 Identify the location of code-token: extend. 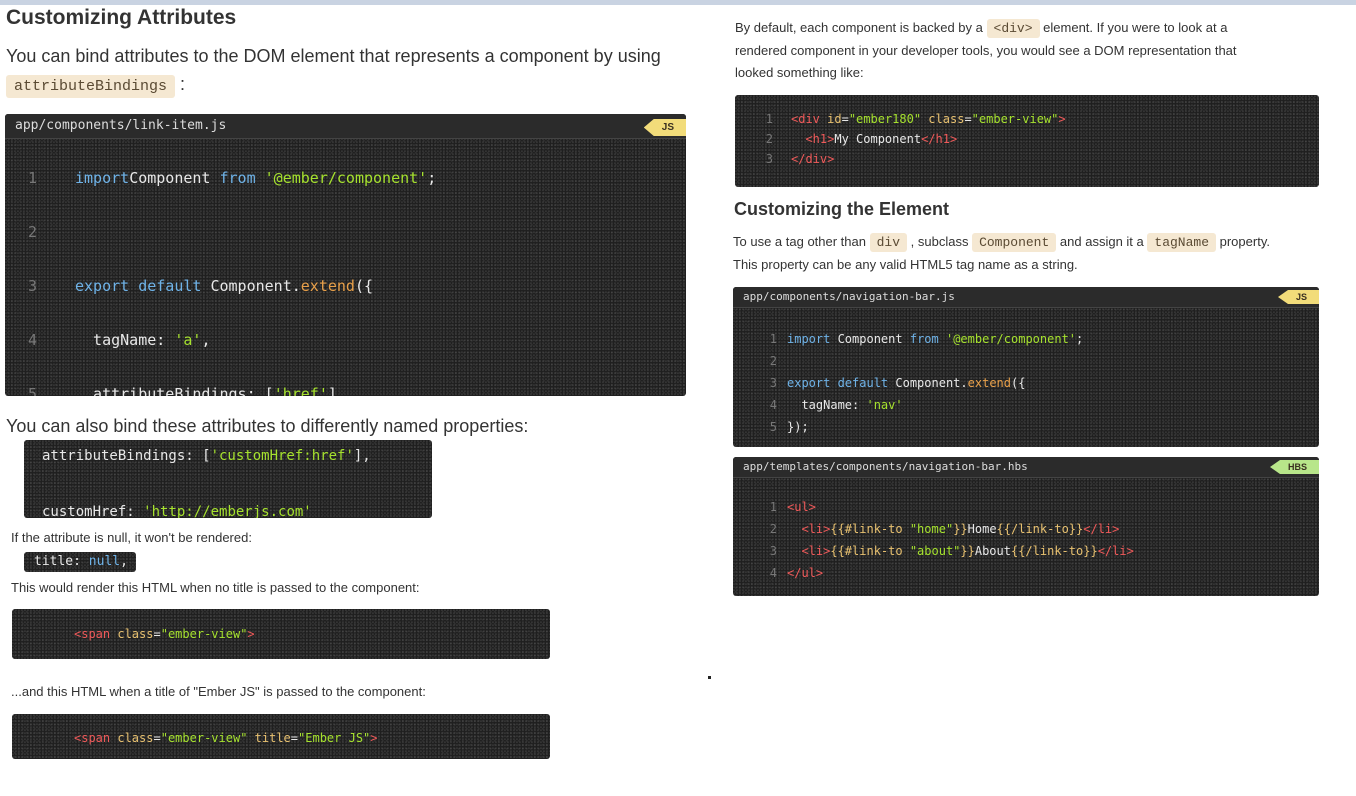
(989, 383).